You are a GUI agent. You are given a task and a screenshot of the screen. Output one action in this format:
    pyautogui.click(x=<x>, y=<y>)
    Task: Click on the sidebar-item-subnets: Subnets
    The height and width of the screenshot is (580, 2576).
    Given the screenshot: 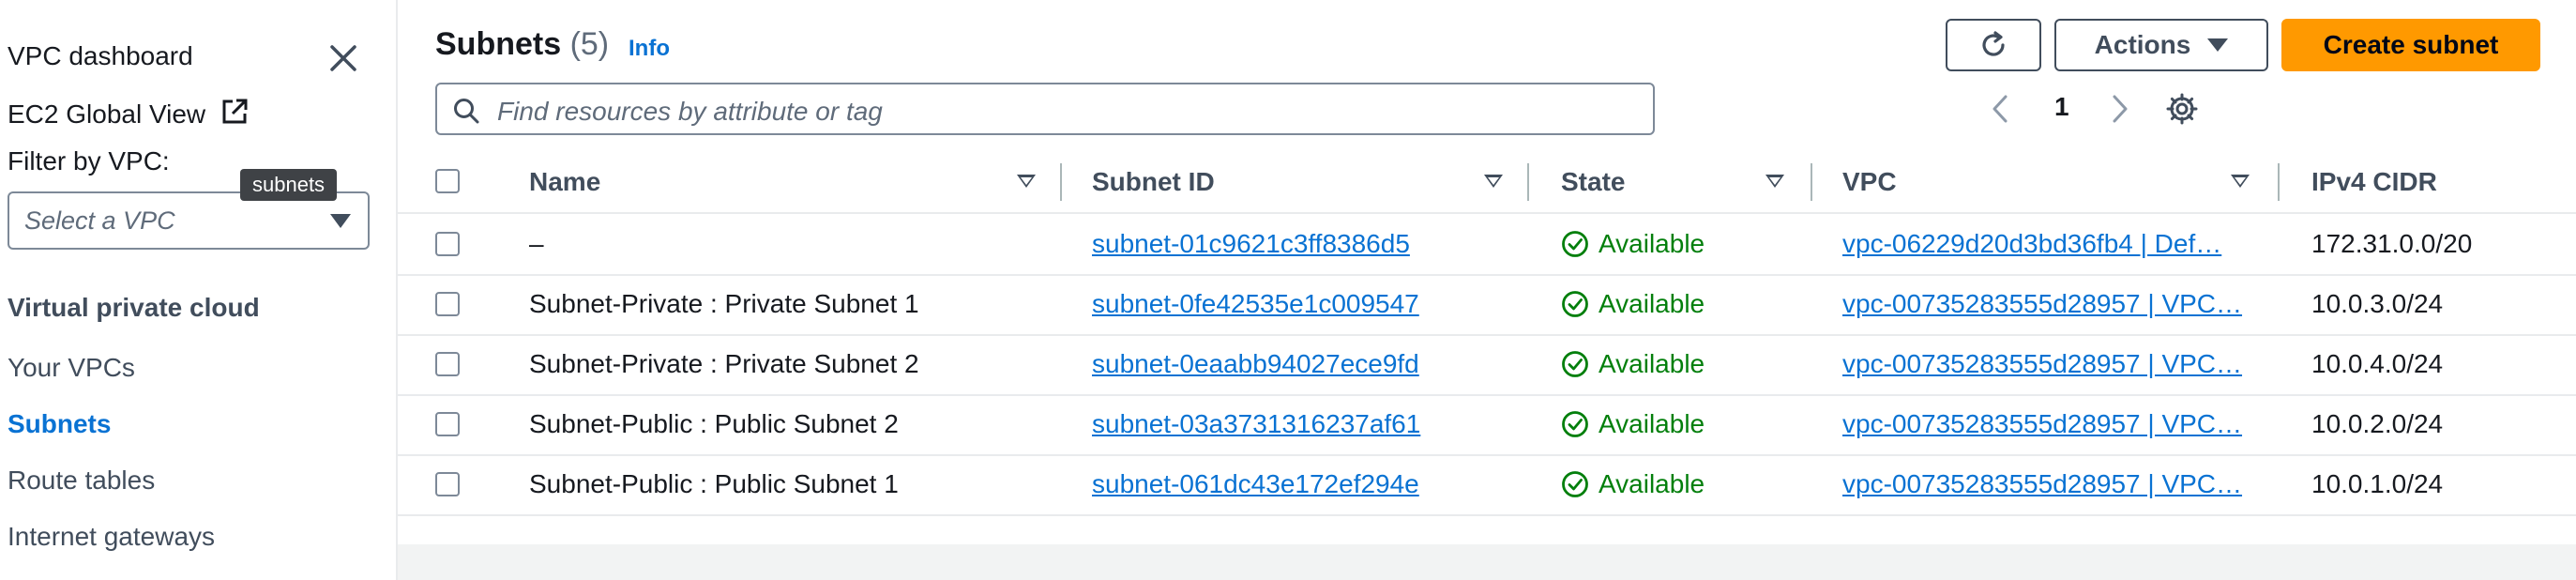 What is the action you would take?
    pyautogui.click(x=59, y=424)
    